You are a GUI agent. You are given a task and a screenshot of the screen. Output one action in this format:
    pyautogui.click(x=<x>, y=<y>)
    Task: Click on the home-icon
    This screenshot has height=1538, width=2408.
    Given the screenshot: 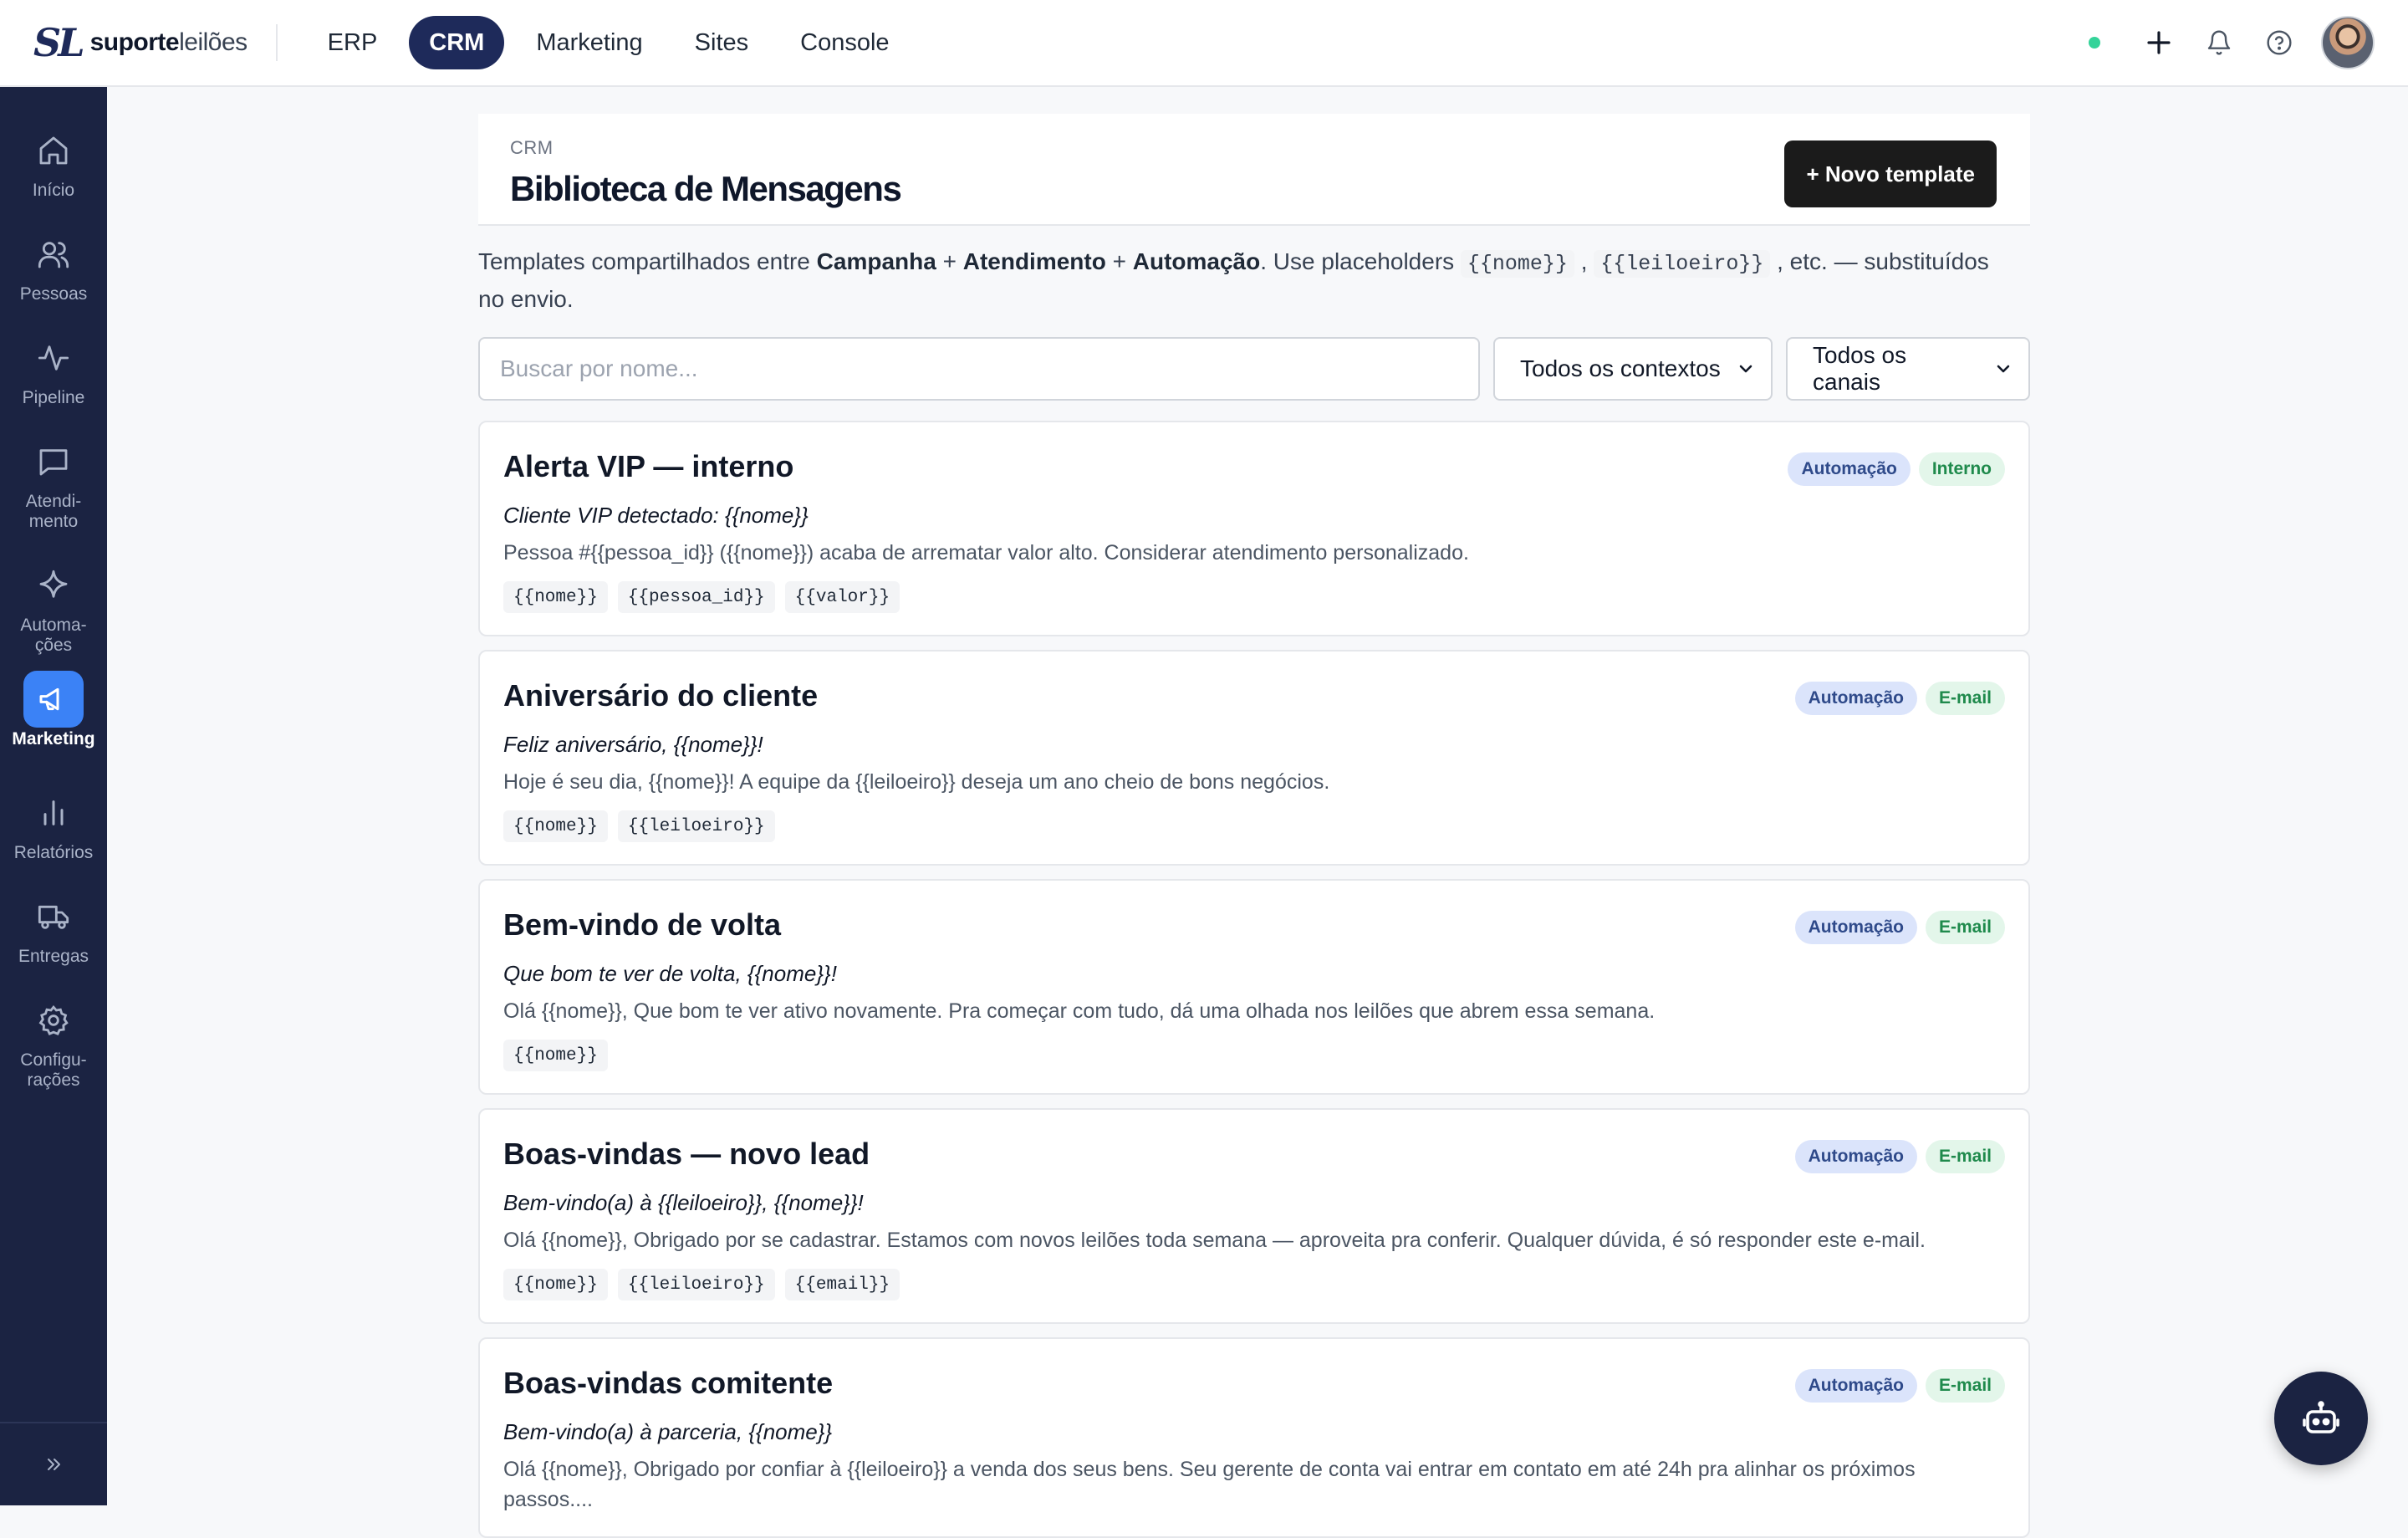 What is the action you would take?
    pyautogui.click(x=54, y=150)
    